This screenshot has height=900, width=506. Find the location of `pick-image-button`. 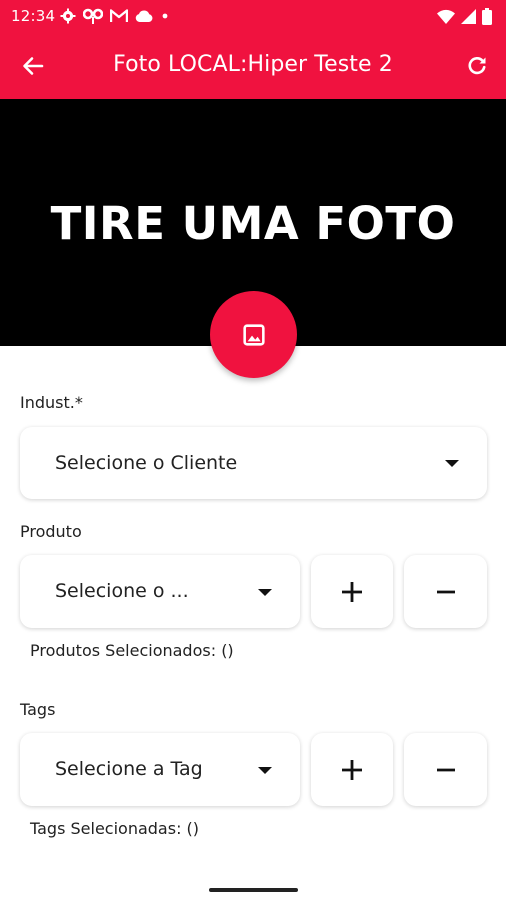

pick-image-button is located at coordinates (253, 334).